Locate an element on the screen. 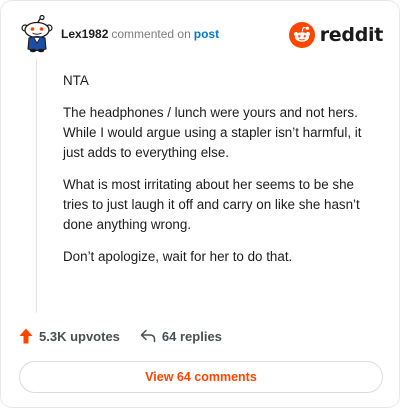 The width and height of the screenshot is (400, 408). reddit-logo: reddit is located at coordinates (336, 35).